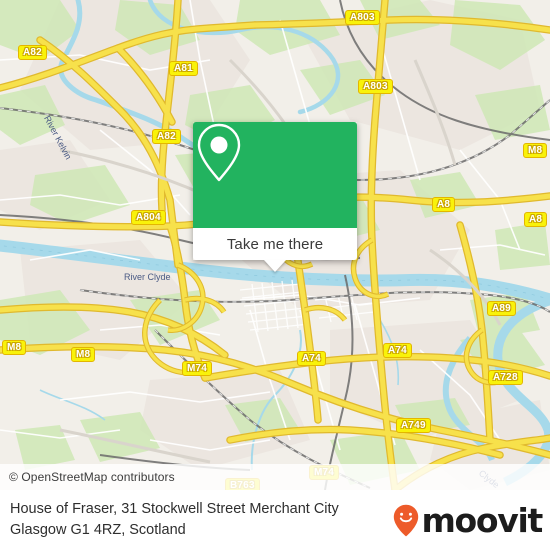 Image resolution: width=550 pixels, height=550 pixels. What do you see at coordinates (505, 377) in the screenshot?
I see `road-shield: A728` at bounding box center [505, 377].